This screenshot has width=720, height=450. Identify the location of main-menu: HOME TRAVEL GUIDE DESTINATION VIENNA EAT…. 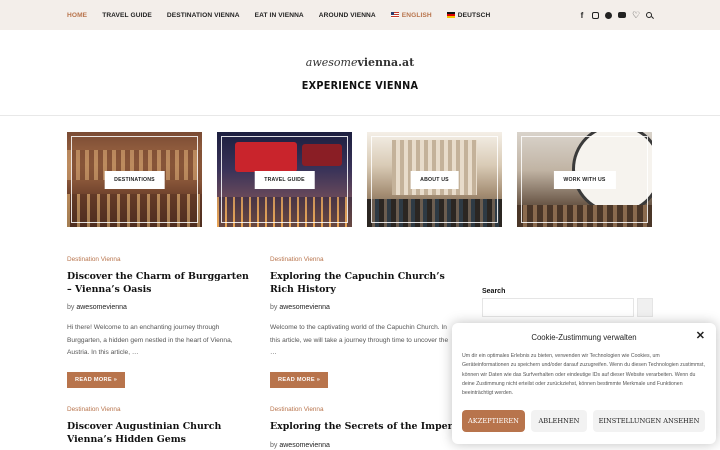
(286, 15).